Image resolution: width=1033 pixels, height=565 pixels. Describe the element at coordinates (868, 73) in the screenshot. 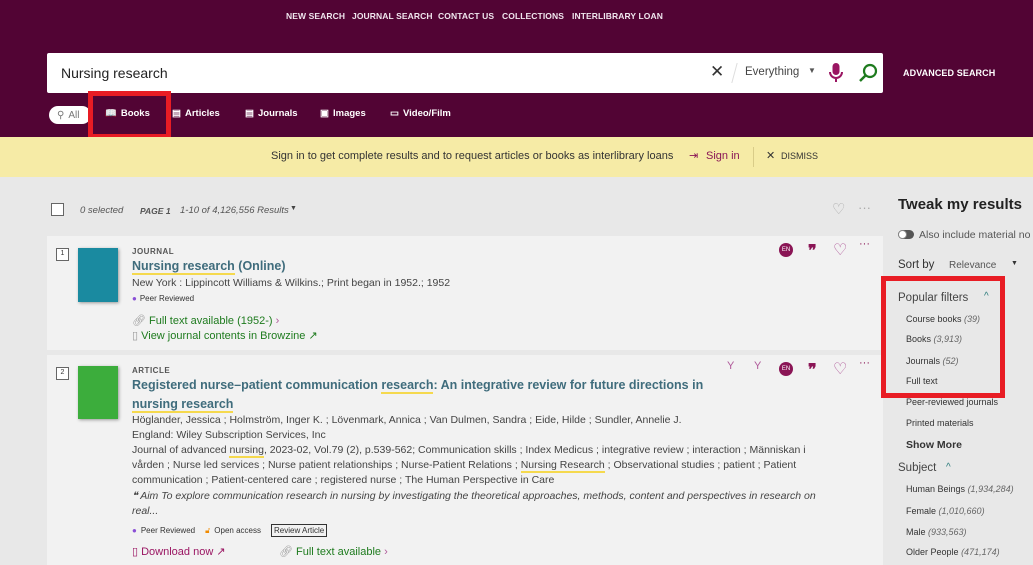

I see `search-icon` at that location.